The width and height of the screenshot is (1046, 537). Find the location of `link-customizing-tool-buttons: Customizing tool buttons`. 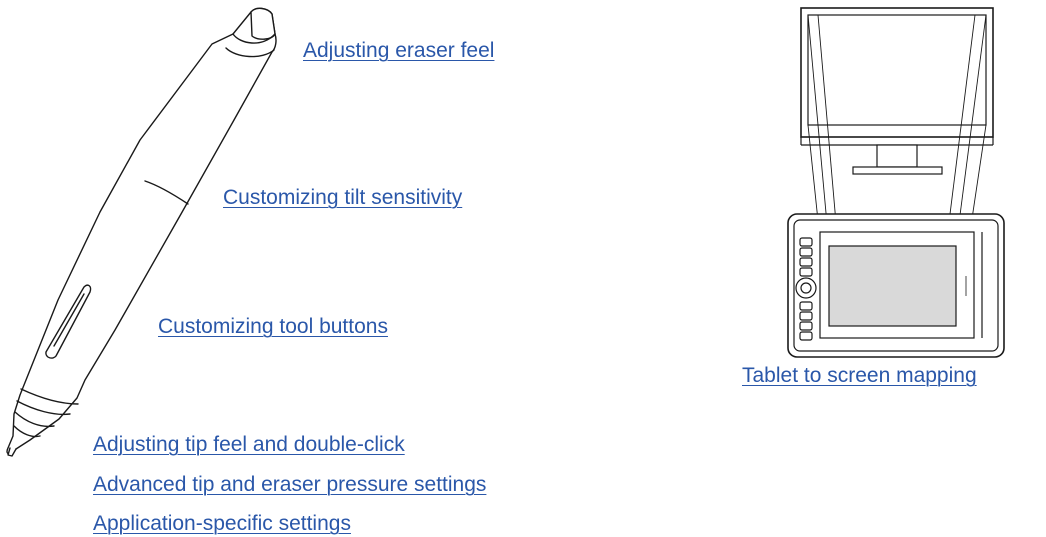

link-customizing-tool-buttons: Customizing tool buttons is located at coordinates (273, 327).